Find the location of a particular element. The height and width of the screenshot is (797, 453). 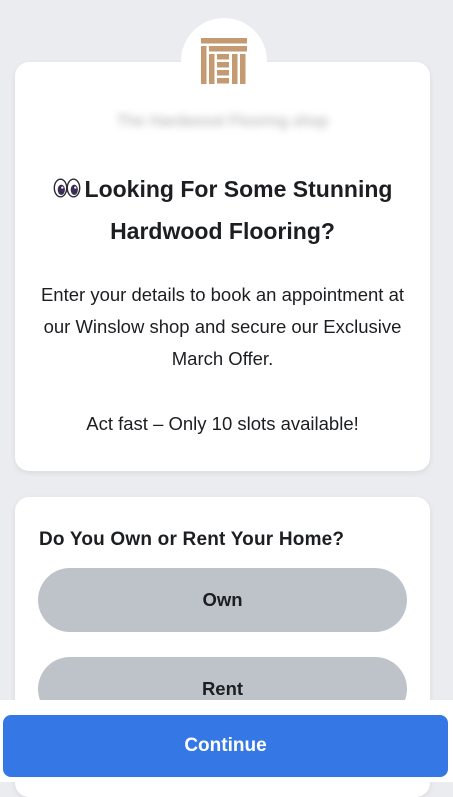

own-option-button: Own is located at coordinates (222, 600).